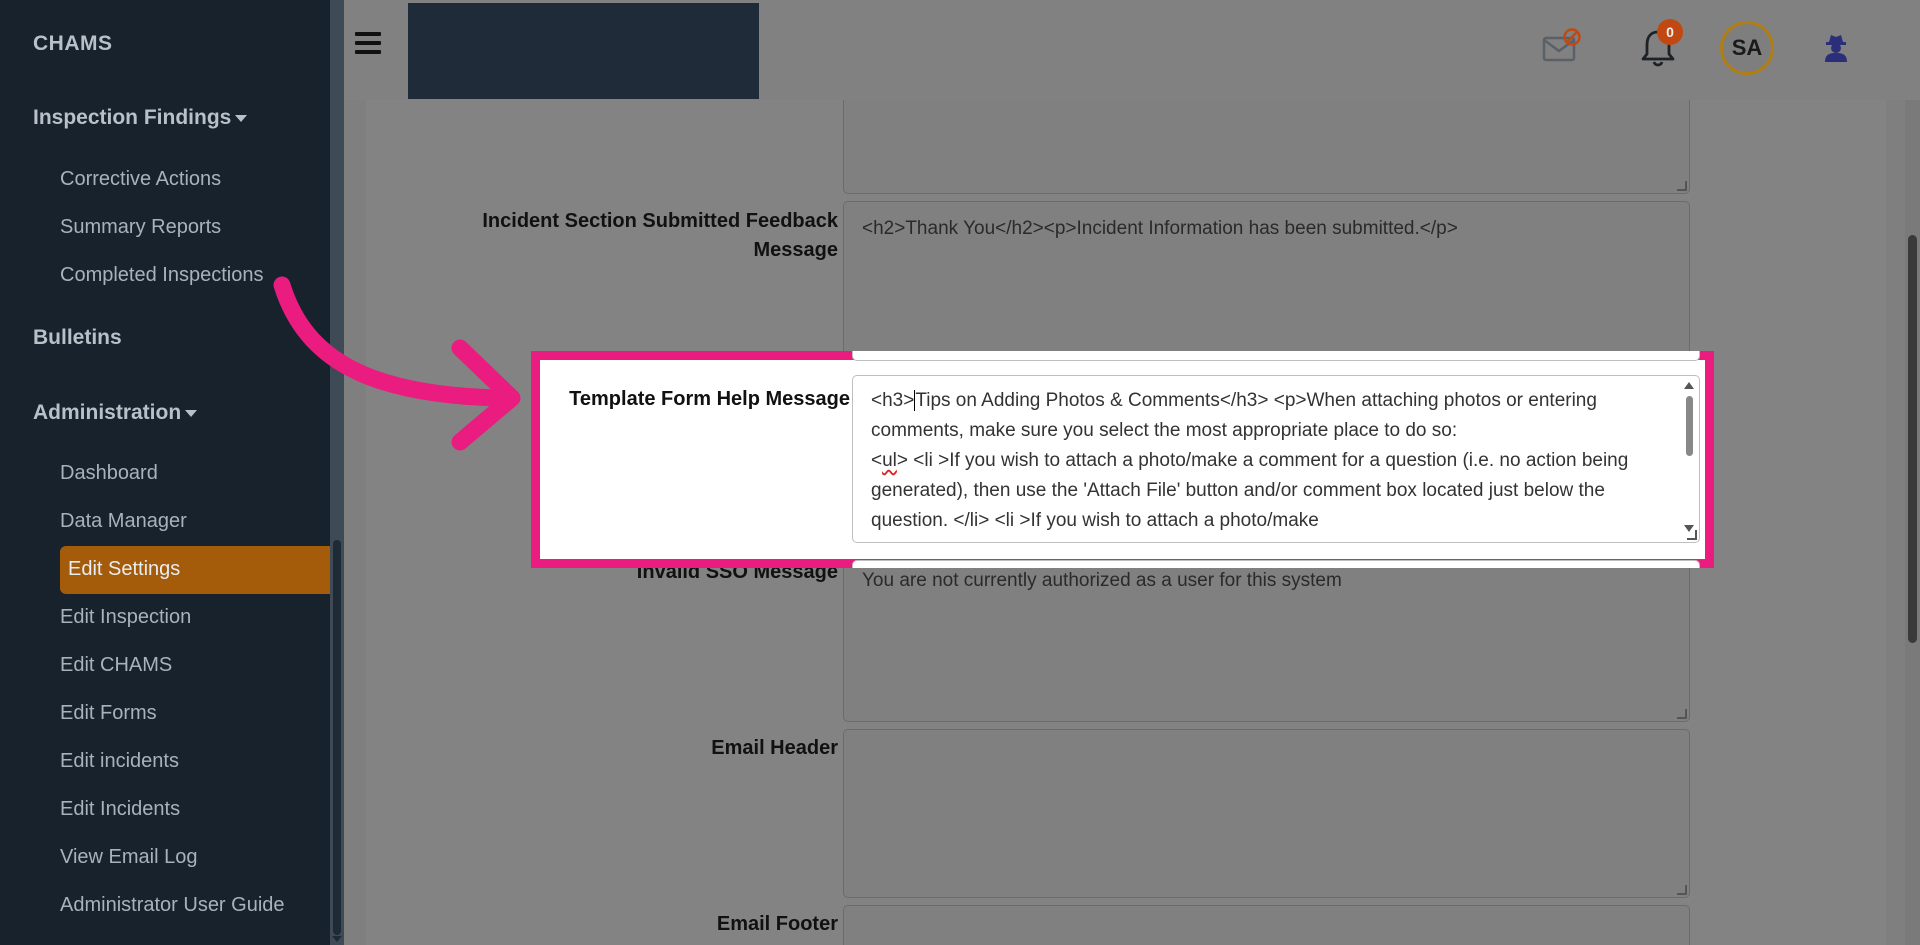 The width and height of the screenshot is (1920, 945). Describe the element at coordinates (132, 117) in the screenshot. I see `sidebar-section-label: Inspection Findings` at that location.